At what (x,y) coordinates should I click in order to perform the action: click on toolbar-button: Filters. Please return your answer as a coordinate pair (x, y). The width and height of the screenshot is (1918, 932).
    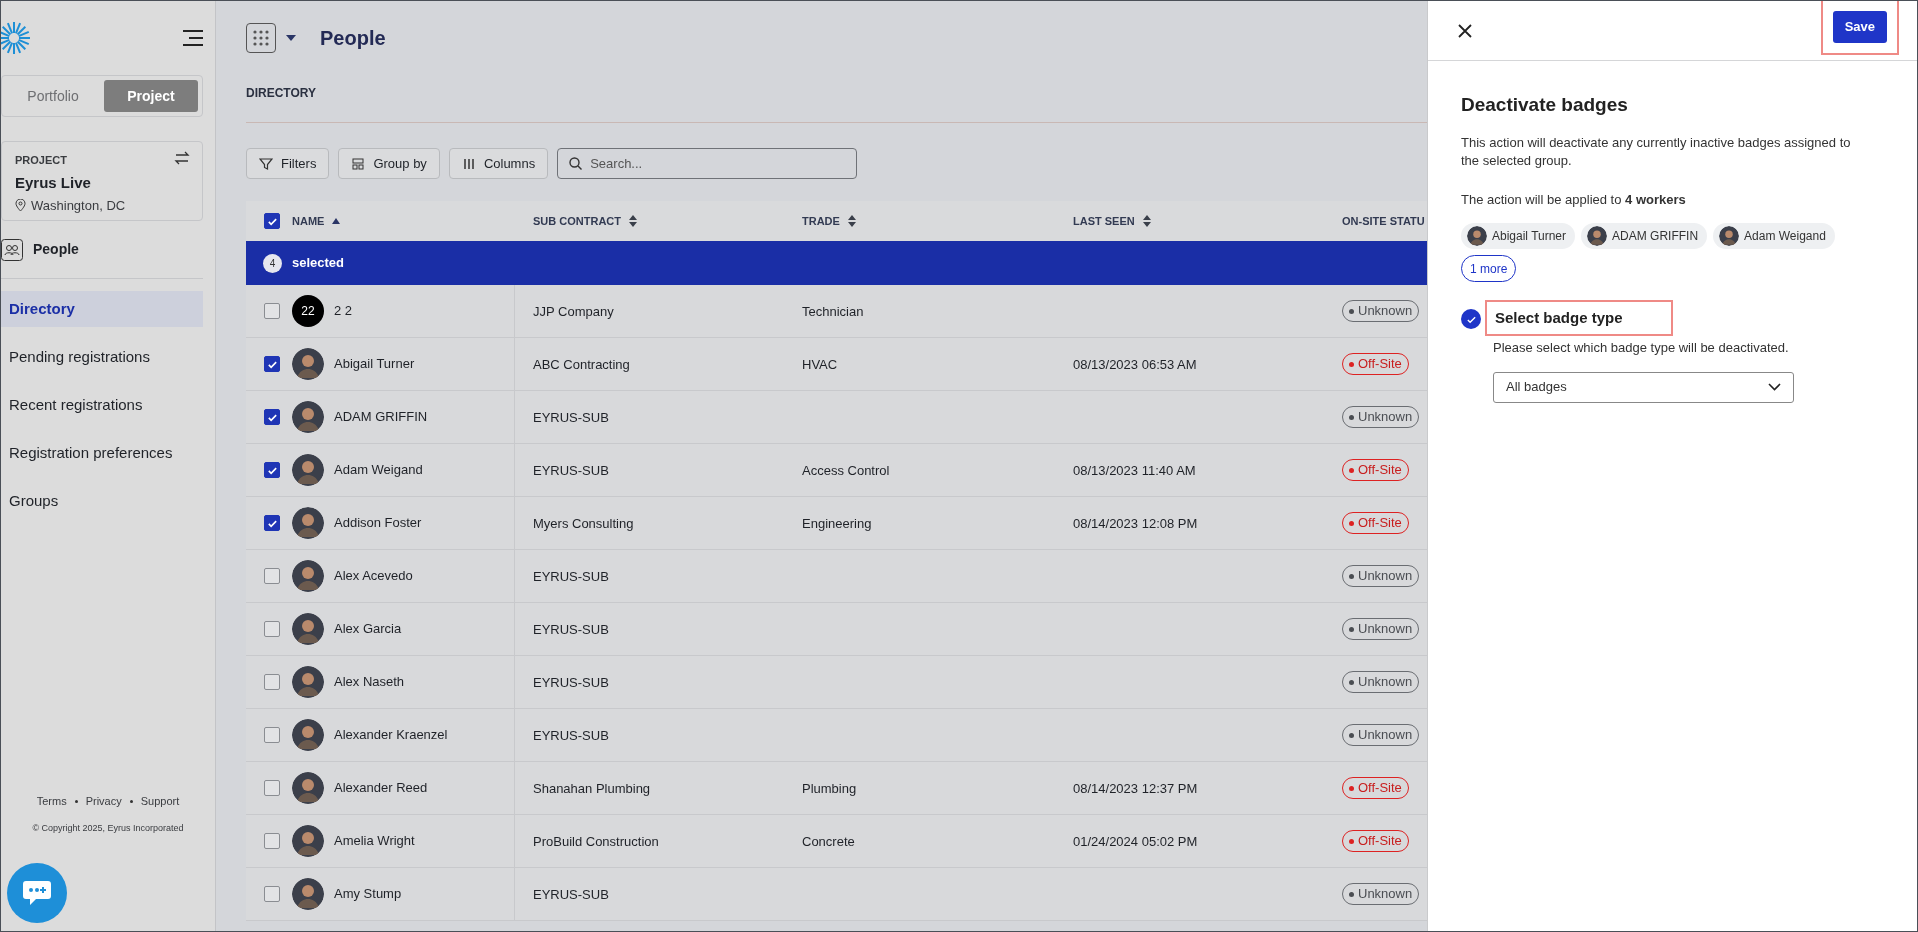
    Looking at the image, I should click on (288, 163).